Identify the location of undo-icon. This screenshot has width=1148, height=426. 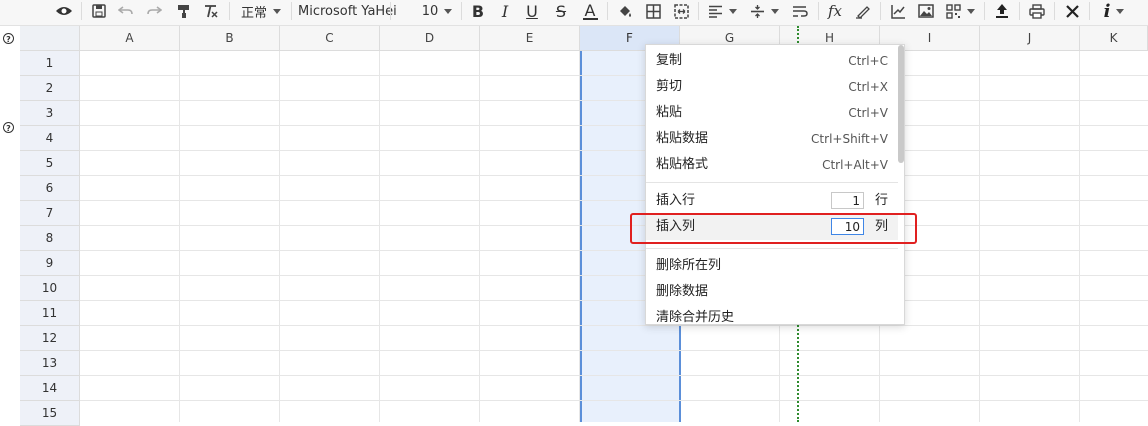
(126, 11).